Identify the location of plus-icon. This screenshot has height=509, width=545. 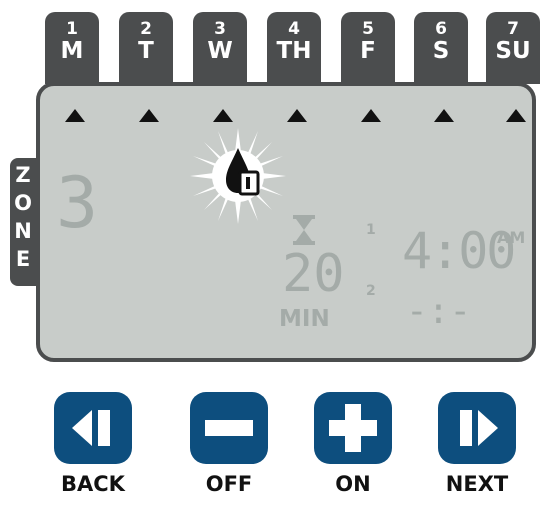
(353, 428).